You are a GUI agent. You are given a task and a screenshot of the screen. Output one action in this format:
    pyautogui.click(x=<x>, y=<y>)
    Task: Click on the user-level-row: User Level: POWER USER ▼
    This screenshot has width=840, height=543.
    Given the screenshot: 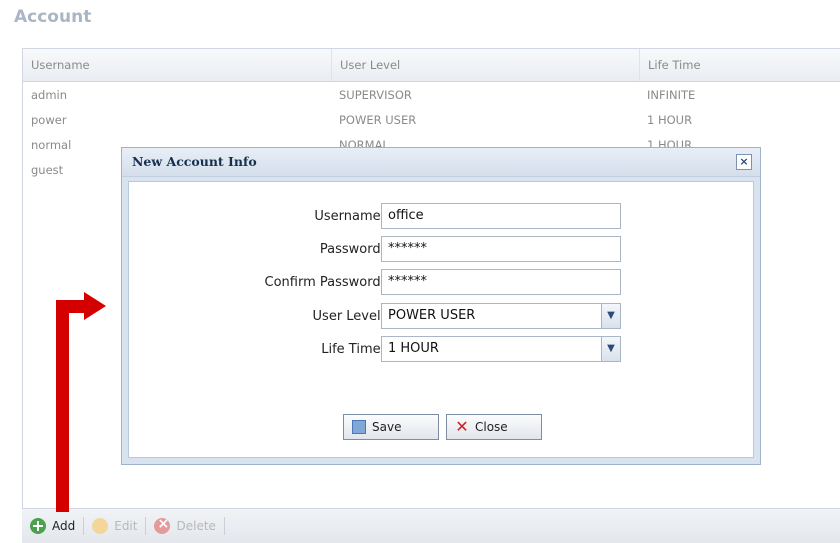 What is the action you would take?
    pyautogui.click(x=442, y=317)
    